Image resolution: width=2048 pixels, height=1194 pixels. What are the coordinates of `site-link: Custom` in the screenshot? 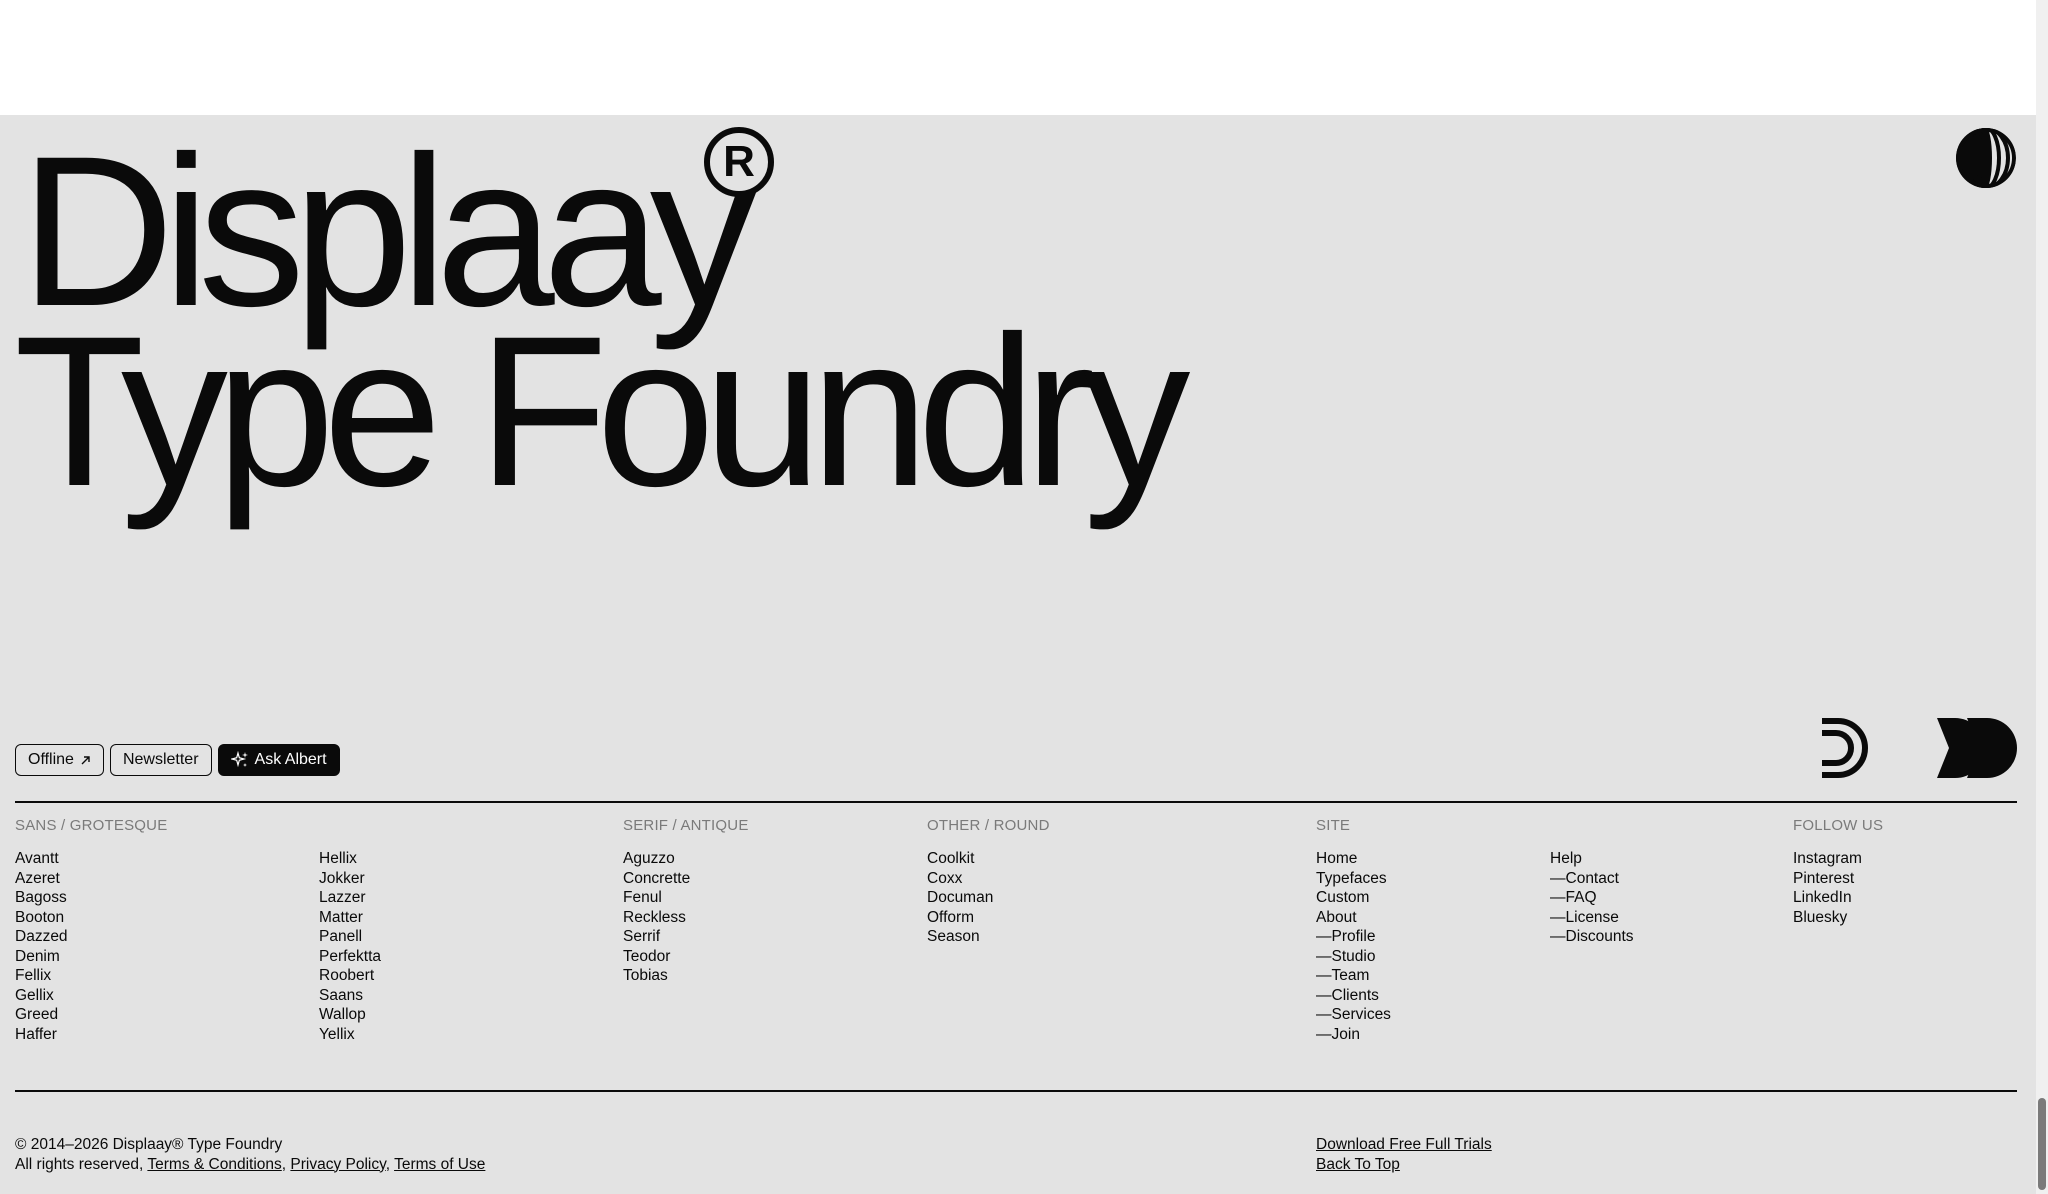 It's located at (1353, 898).